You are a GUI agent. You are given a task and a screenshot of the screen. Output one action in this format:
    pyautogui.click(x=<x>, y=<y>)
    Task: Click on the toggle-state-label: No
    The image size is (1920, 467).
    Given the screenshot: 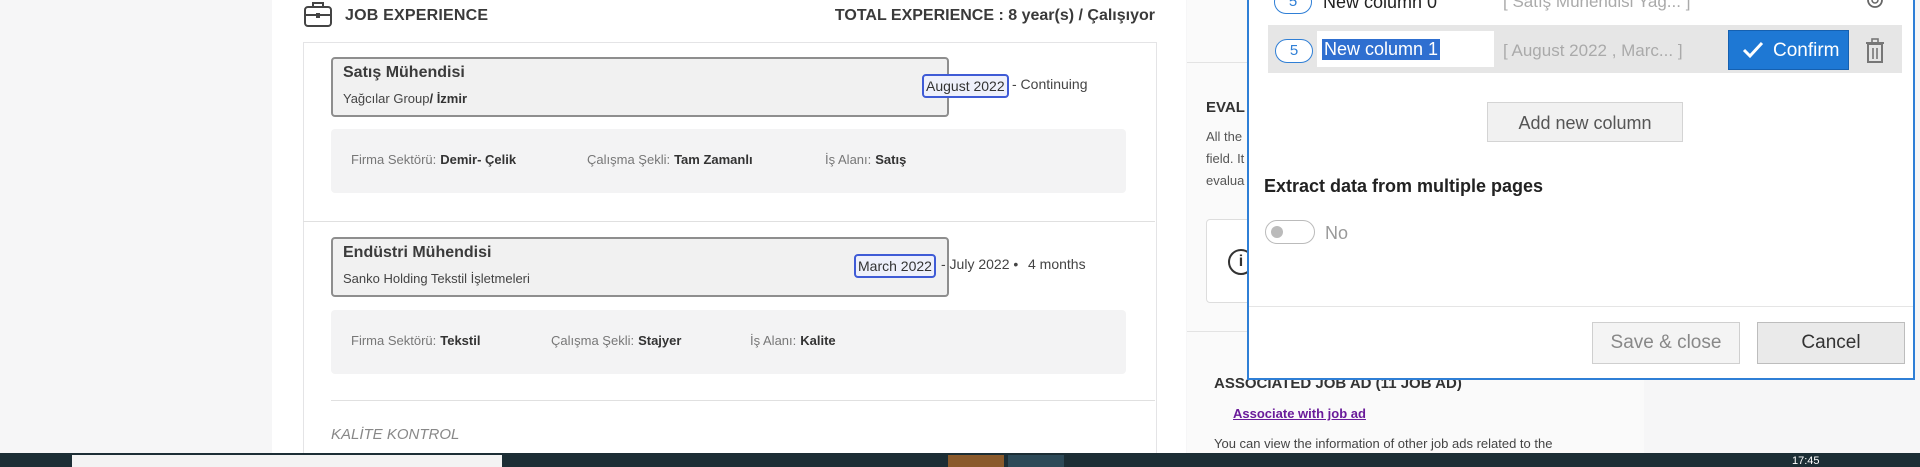 What is the action you would take?
    pyautogui.click(x=1337, y=233)
    